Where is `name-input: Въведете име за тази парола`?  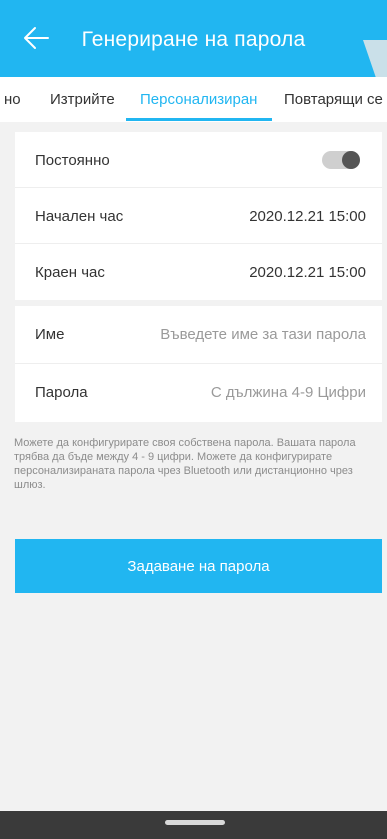
name-input: Въведете име за тази парола is located at coordinates (263, 334).